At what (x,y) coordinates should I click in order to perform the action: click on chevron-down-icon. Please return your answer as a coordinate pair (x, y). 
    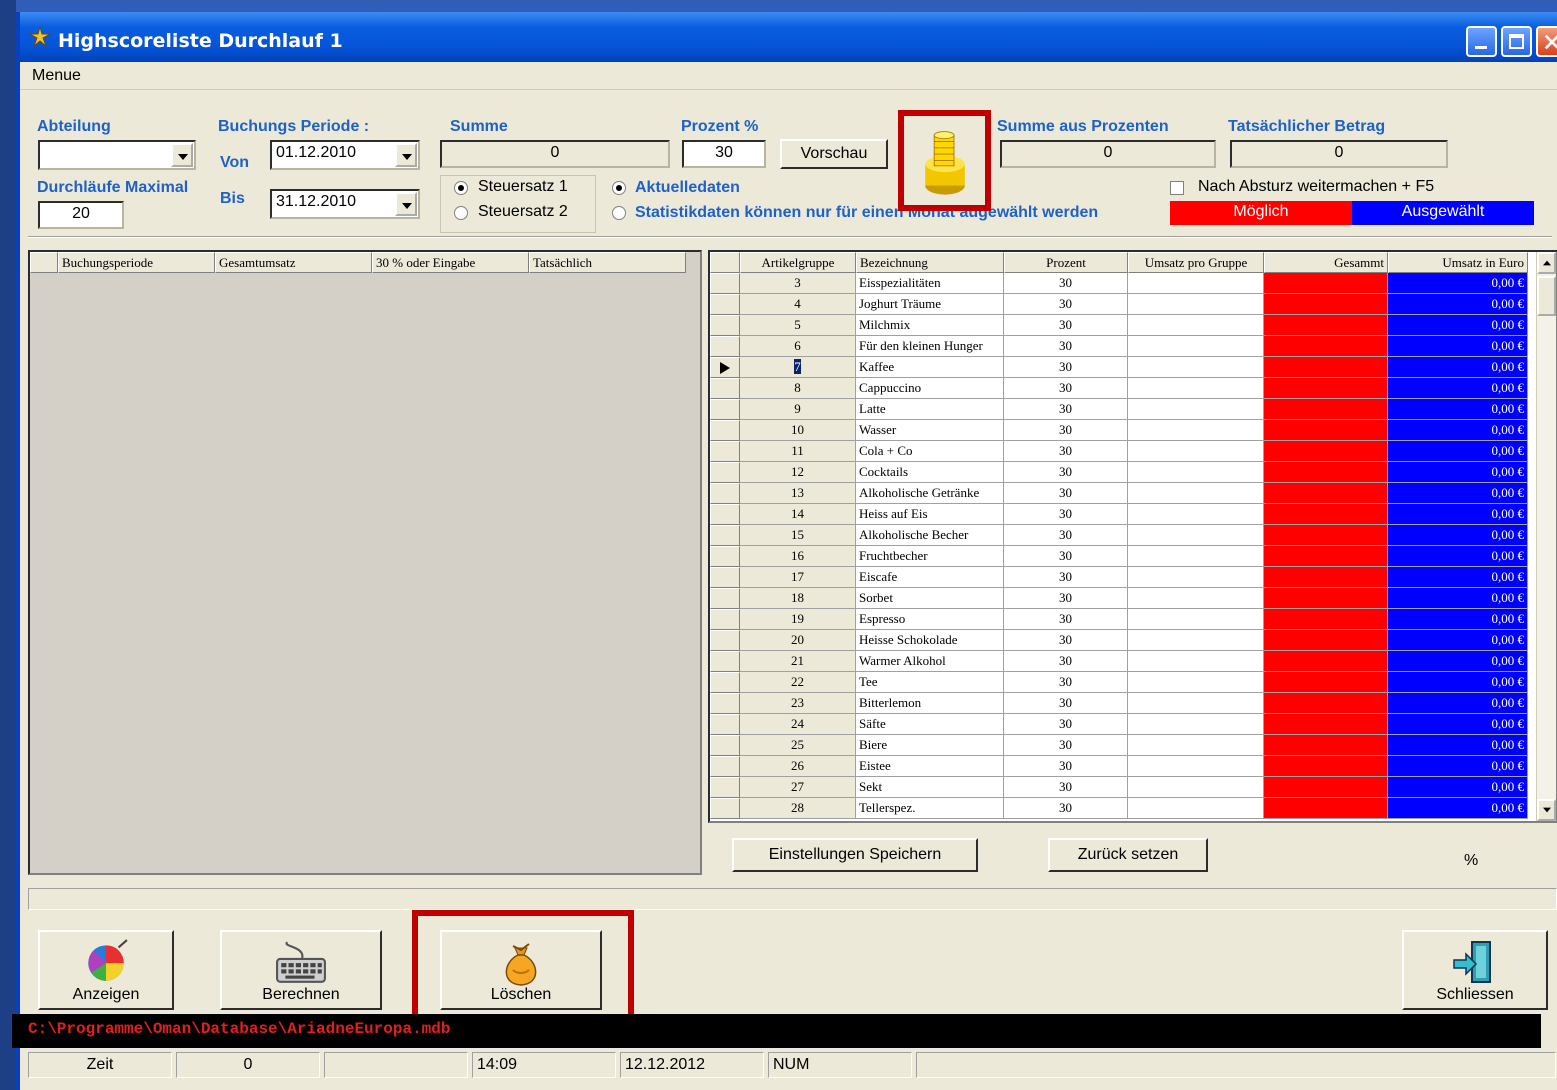
    Looking at the image, I should click on (406, 204).